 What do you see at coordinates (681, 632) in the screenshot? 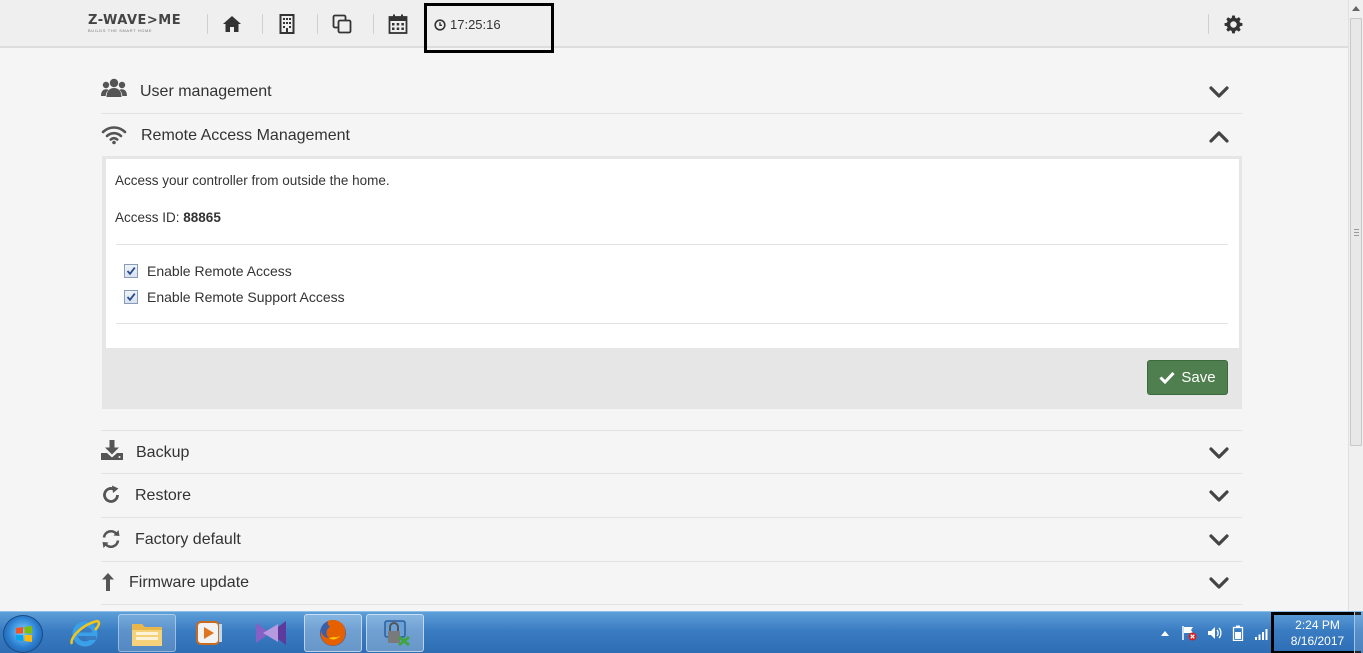
I see `windows-taskbar: 2:24 PM 8/16/2017` at bounding box center [681, 632].